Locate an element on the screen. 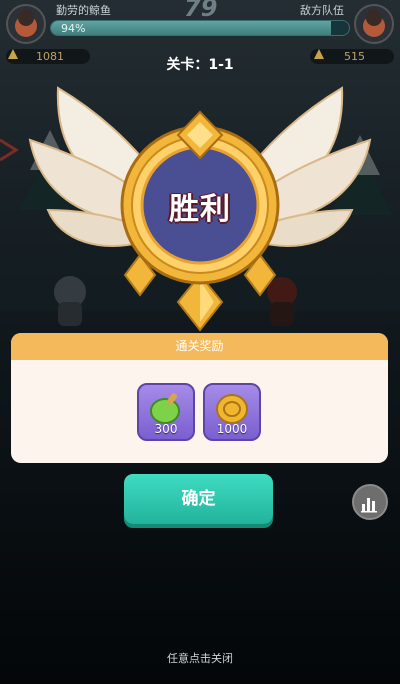 The width and height of the screenshot is (400, 684). hp-bar-fill is located at coordinates (191, 28).